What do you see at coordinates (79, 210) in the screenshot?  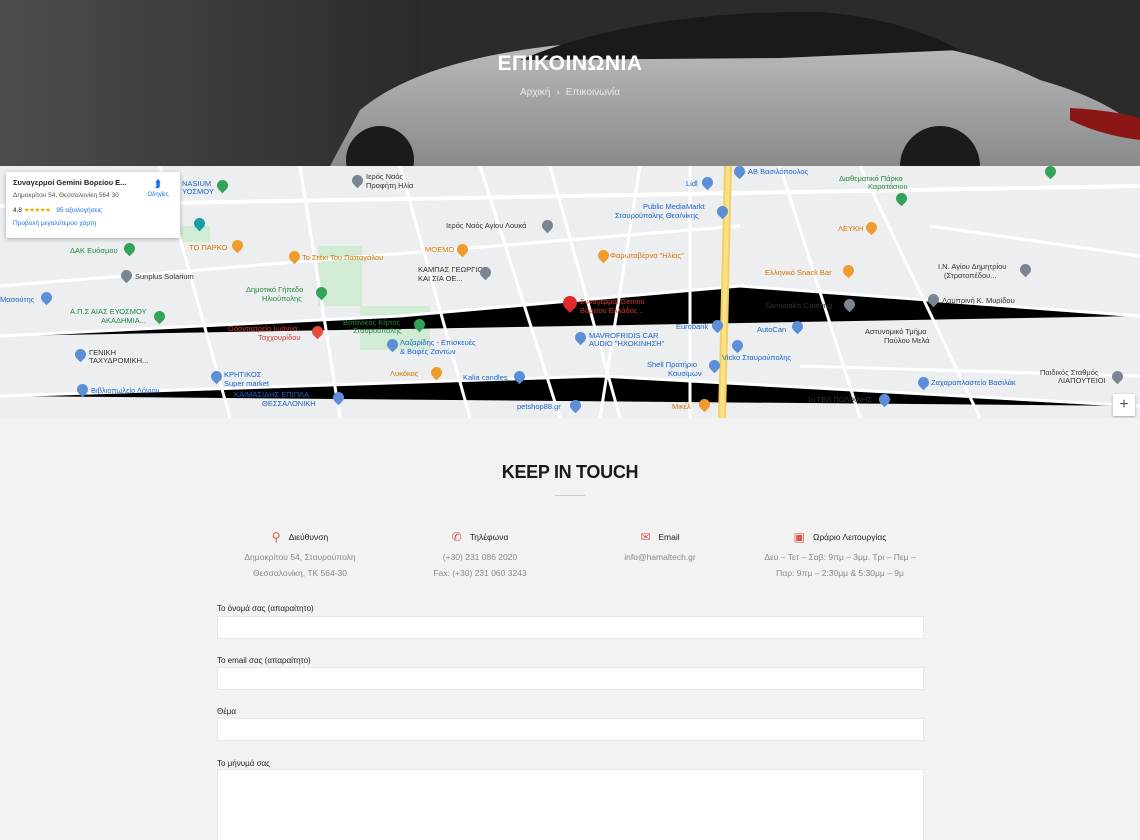 I see `reviews-link: 95 αξιολογήσεις` at bounding box center [79, 210].